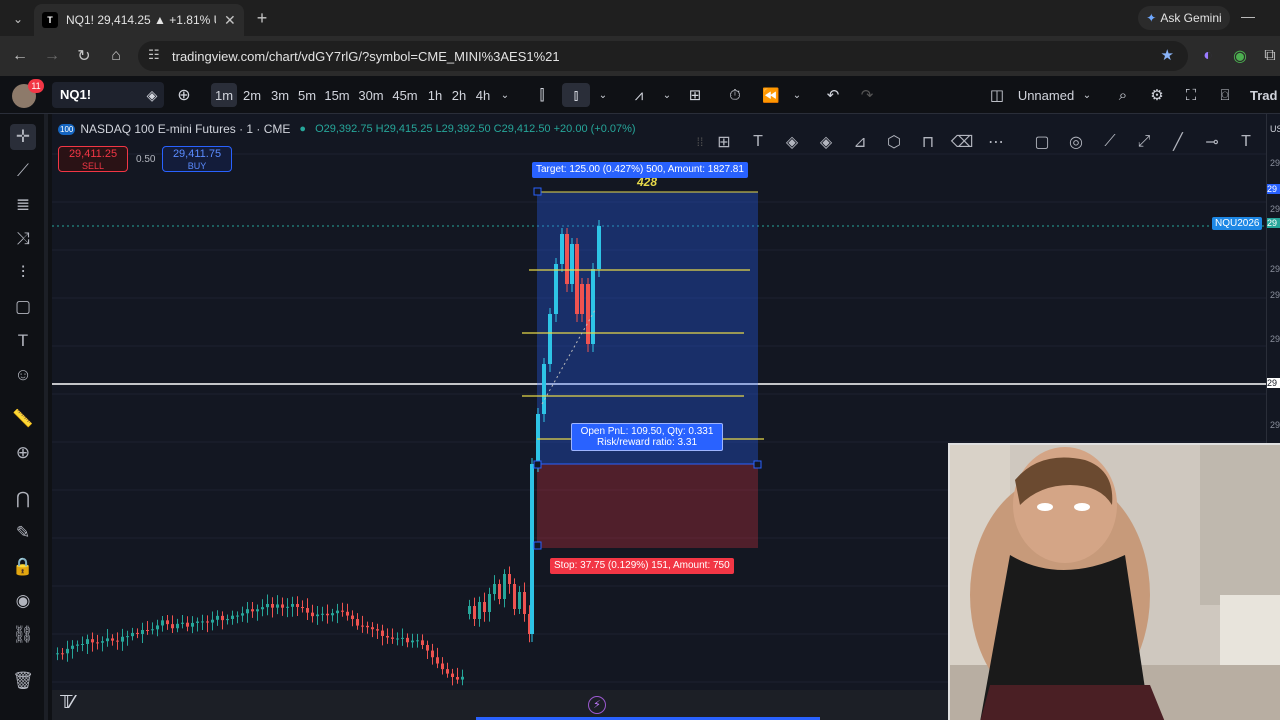 The width and height of the screenshot is (1280, 720). What do you see at coordinates (700, 142) in the screenshot?
I see `drag-handle-icon: ⁞⁞` at bounding box center [700, 142].